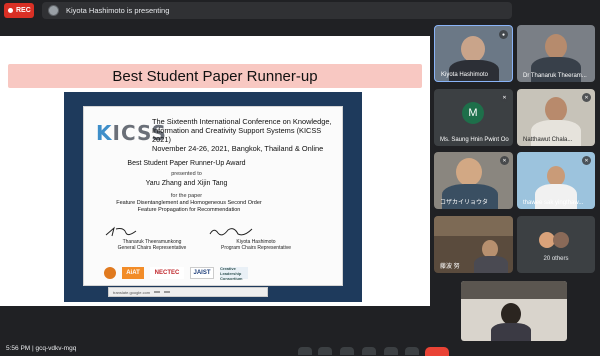 The width and height of the screenshot is (600, 356). What do you see at coordinates (10, 10) in the screenshot?
I see `record-dot-icon` at bounding box center [10, 10].